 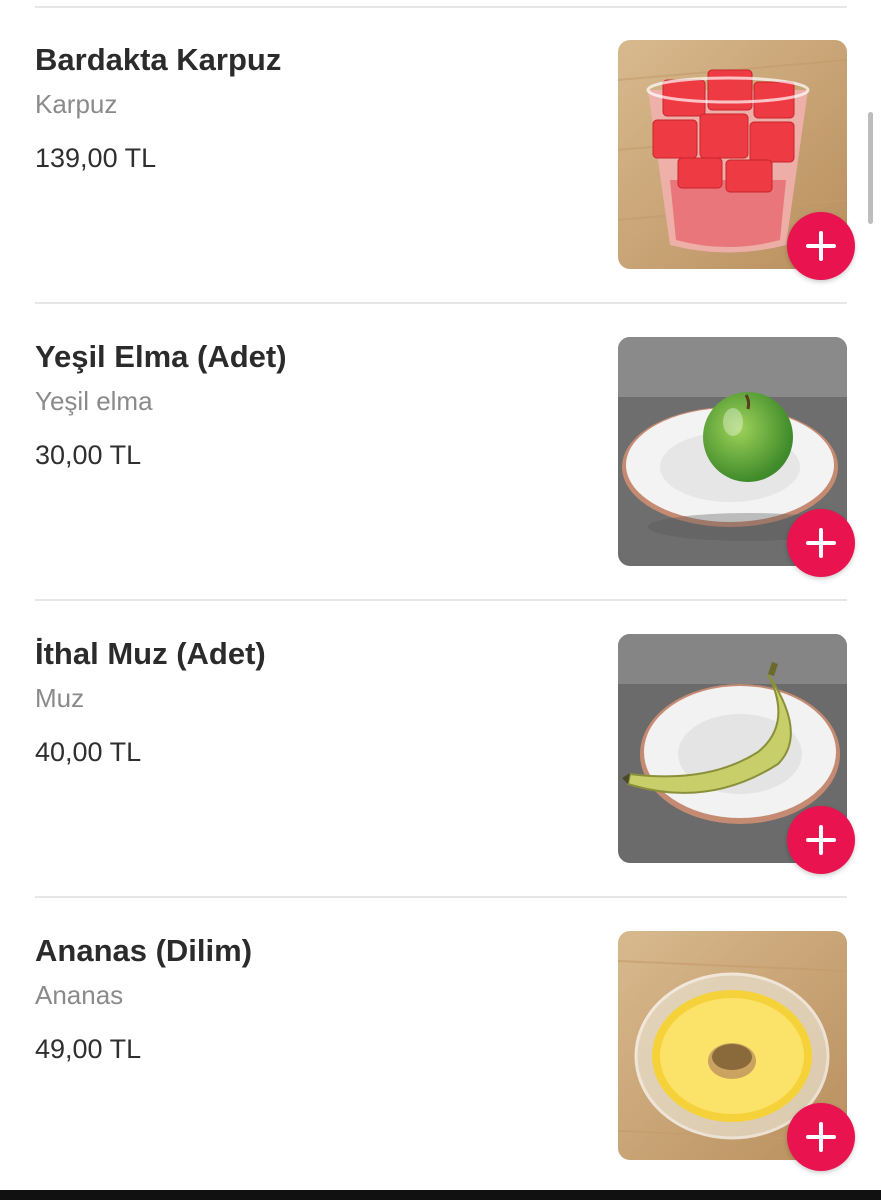 I want to click on product-price: 139,00 TL, so click(x=96, y=158).